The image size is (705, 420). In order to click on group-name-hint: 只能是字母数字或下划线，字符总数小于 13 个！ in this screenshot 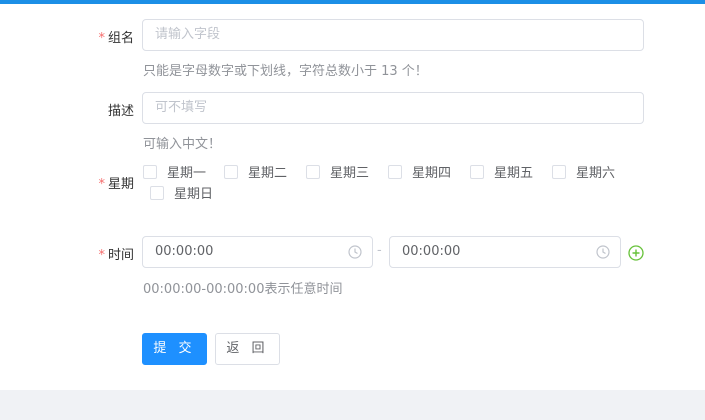, I will do `click(285, 71)`.